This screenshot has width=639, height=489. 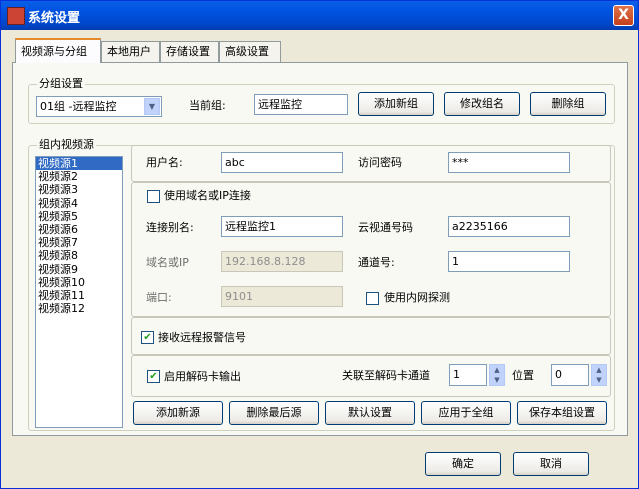 What do you see at coordinates (167, 262) in the screenshot?
I see `domain-label: 域名或IP` at bounding box center [167, 262].